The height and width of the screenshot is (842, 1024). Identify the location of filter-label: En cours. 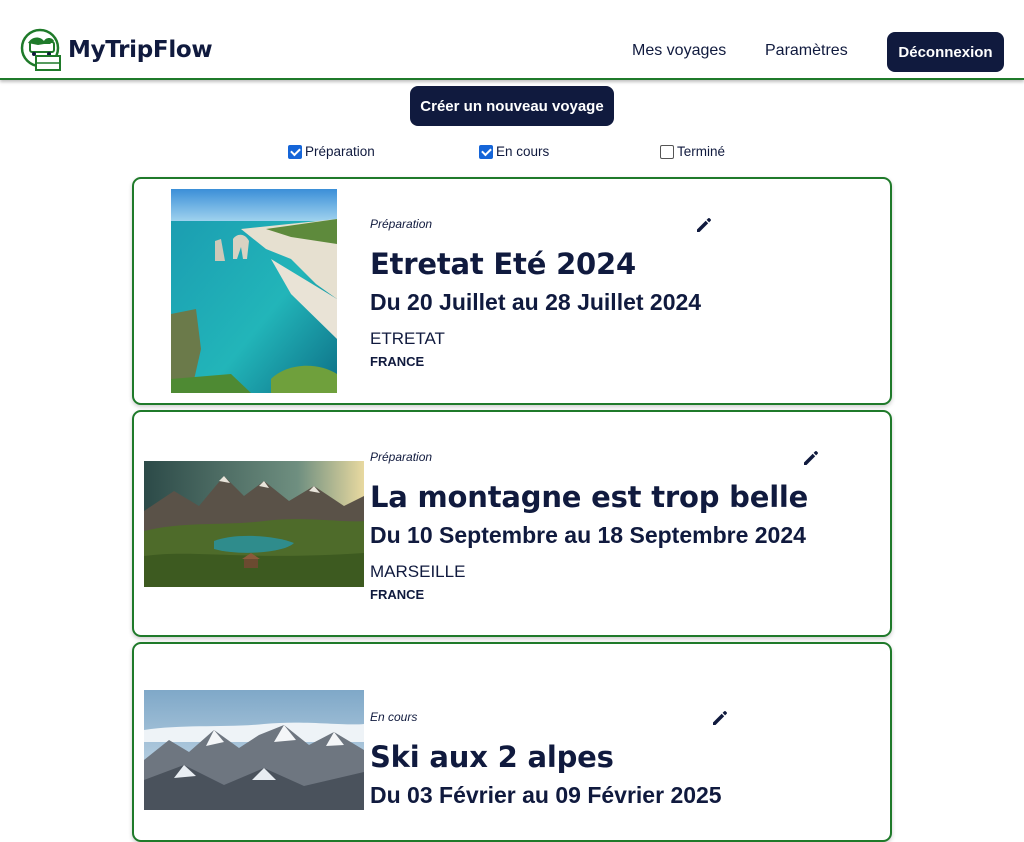
(523, 151).